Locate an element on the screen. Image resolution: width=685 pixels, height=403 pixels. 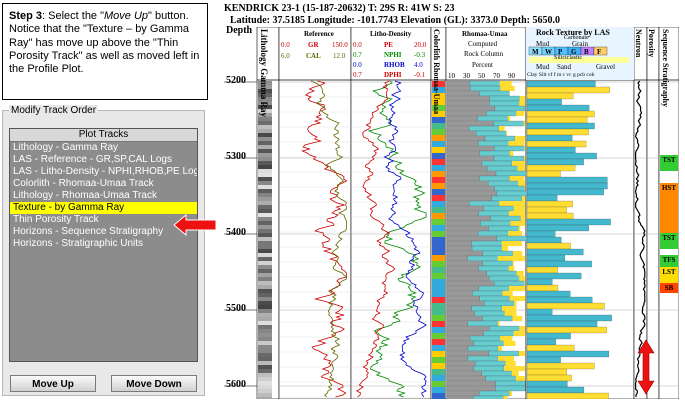
cal-min: 6.0 is located at coordinates (285, 56).